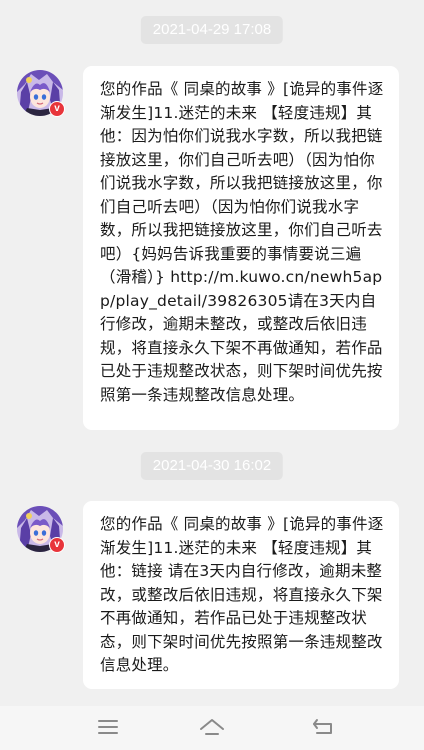 This screenshot has width=424, height=750. I want to click on menu-icon, so click(108, 727).